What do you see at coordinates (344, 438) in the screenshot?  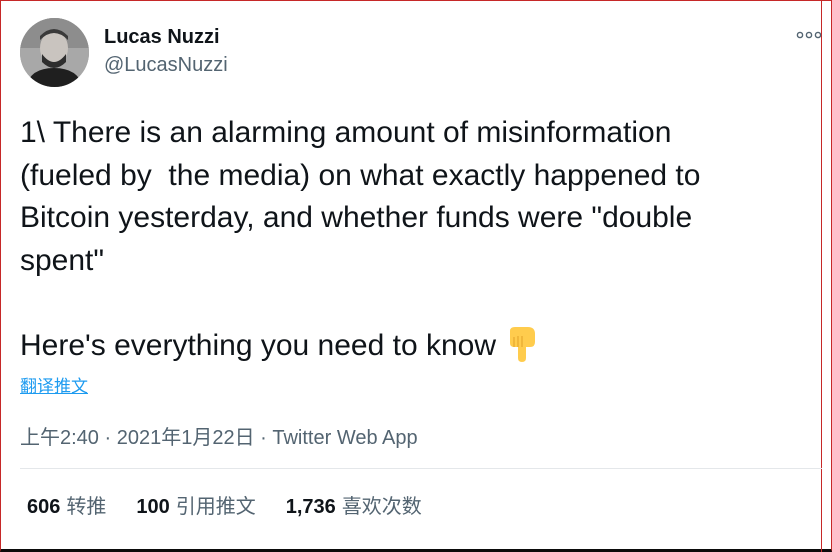 I see `tweet-source: Twitter Web App` at bounding box center [344, 438].